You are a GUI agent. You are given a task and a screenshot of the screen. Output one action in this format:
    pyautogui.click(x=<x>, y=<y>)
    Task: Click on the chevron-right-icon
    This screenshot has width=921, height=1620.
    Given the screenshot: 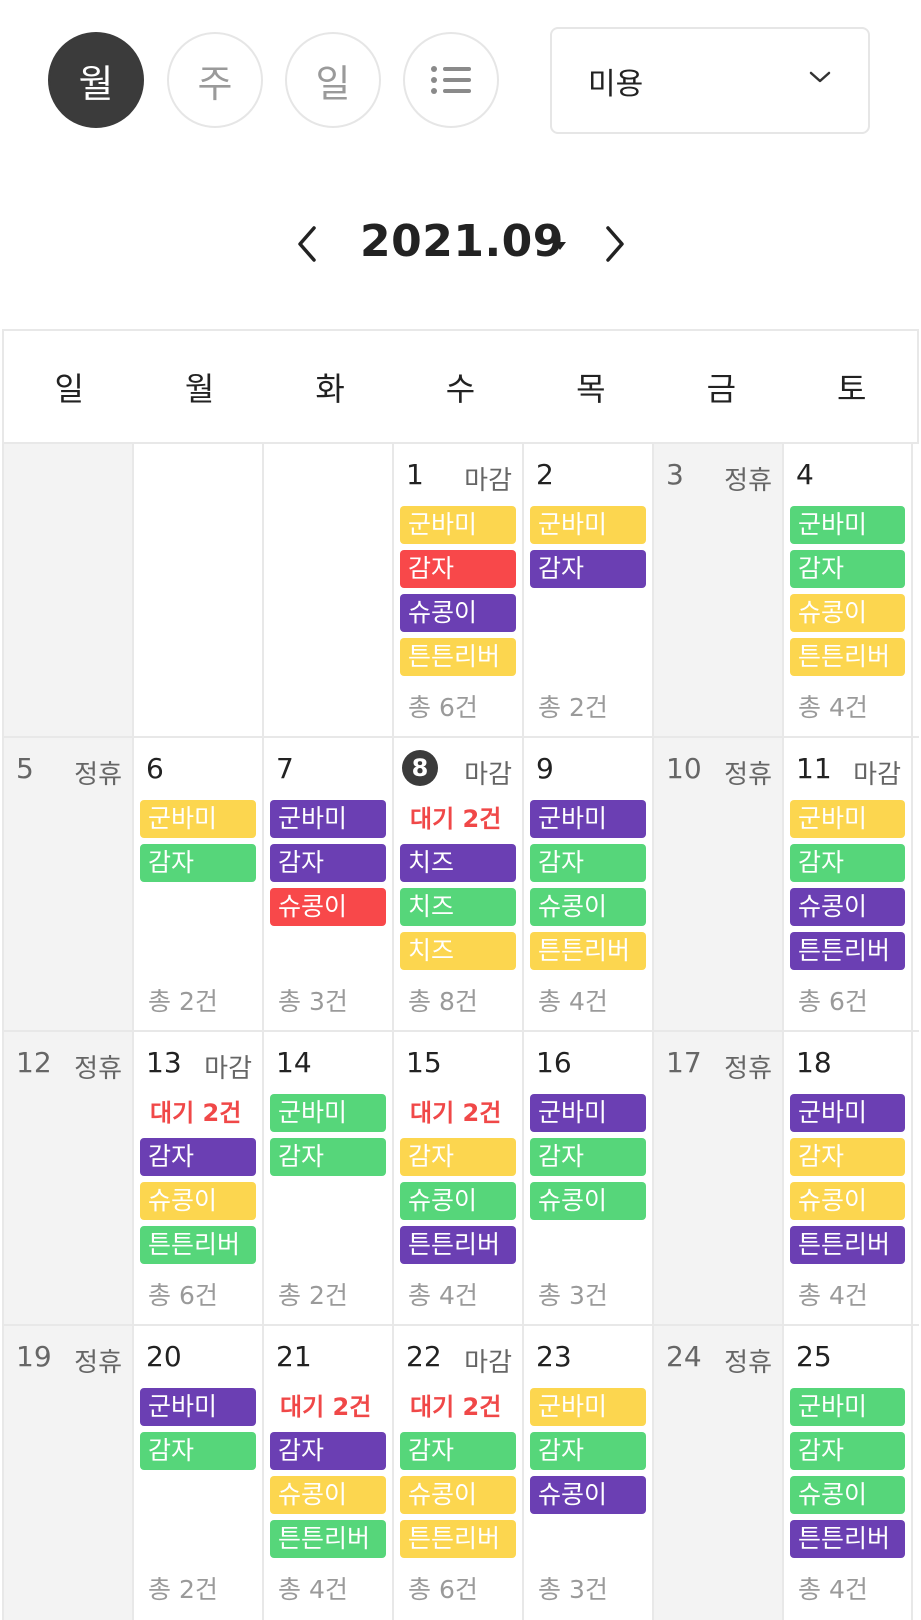 What is the action you would take?
    pyautogui.click(x=615, y=244)
    